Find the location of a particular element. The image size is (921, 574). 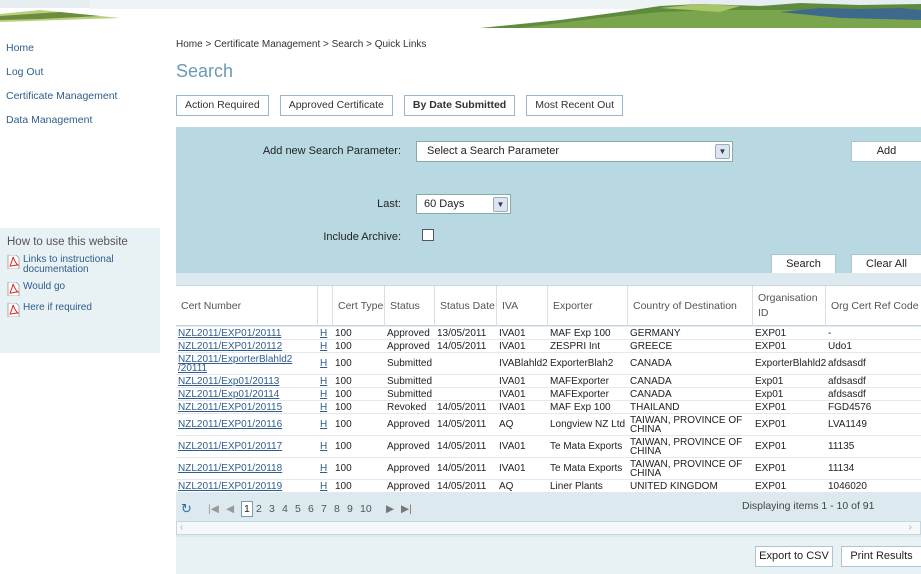

page-5: 5 is located at coordinates (298, 509).